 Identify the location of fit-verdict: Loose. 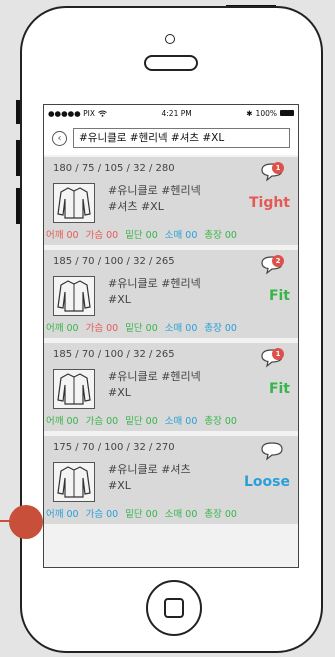
(267, 482).